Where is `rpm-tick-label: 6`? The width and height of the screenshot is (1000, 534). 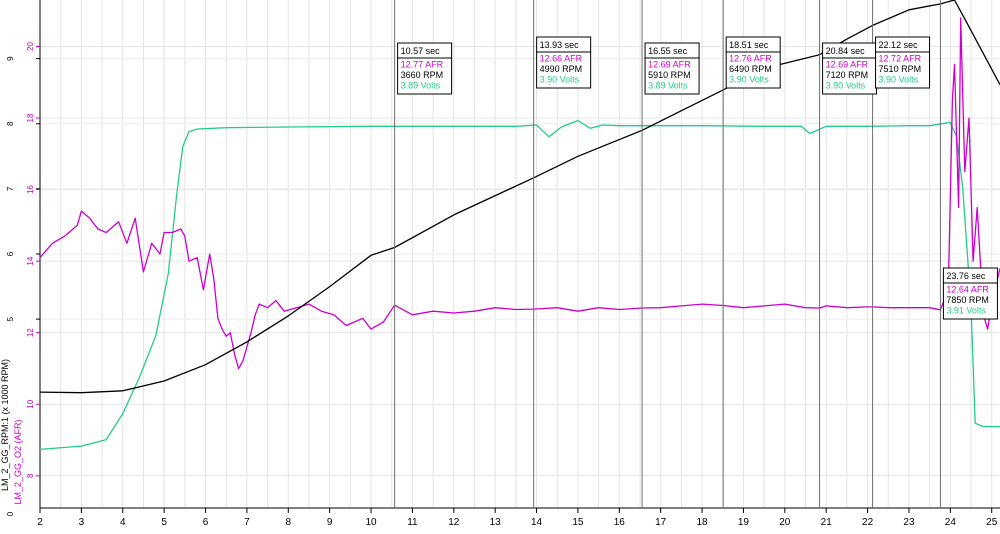
rpm-tick-label: 6 is located at coordinates (10, 253).